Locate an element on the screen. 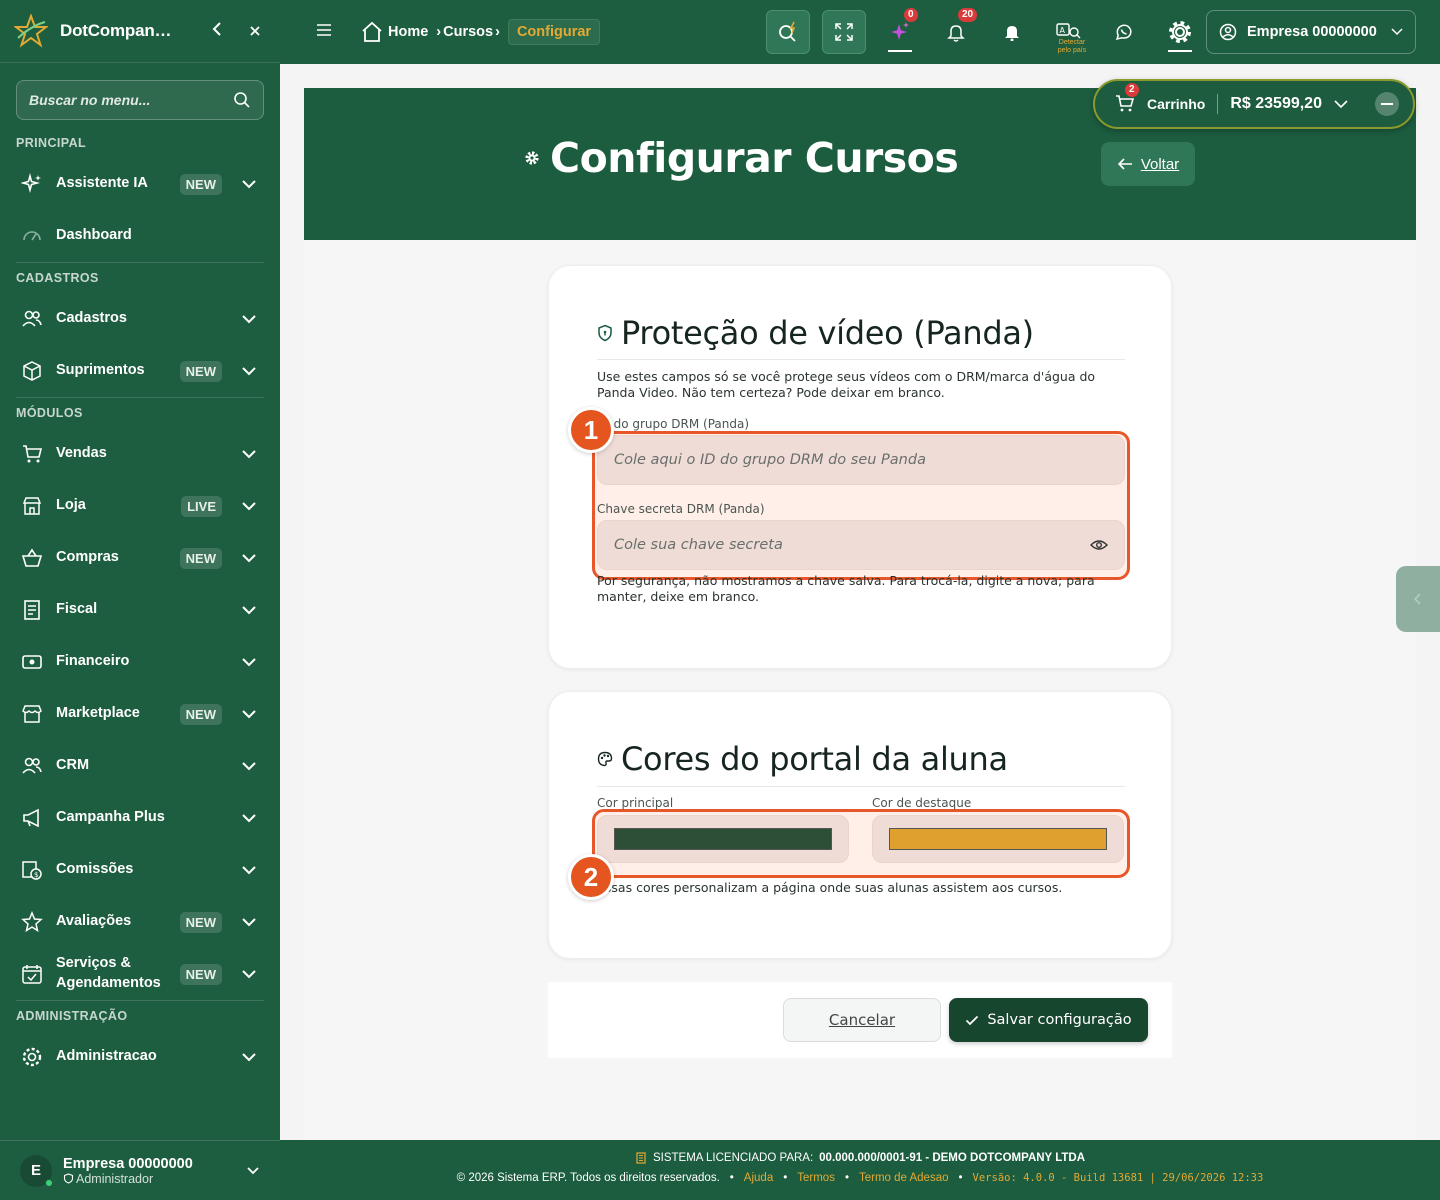 The image size is (1440, 1200). eye-icon is located at coordinates (1099, 545).